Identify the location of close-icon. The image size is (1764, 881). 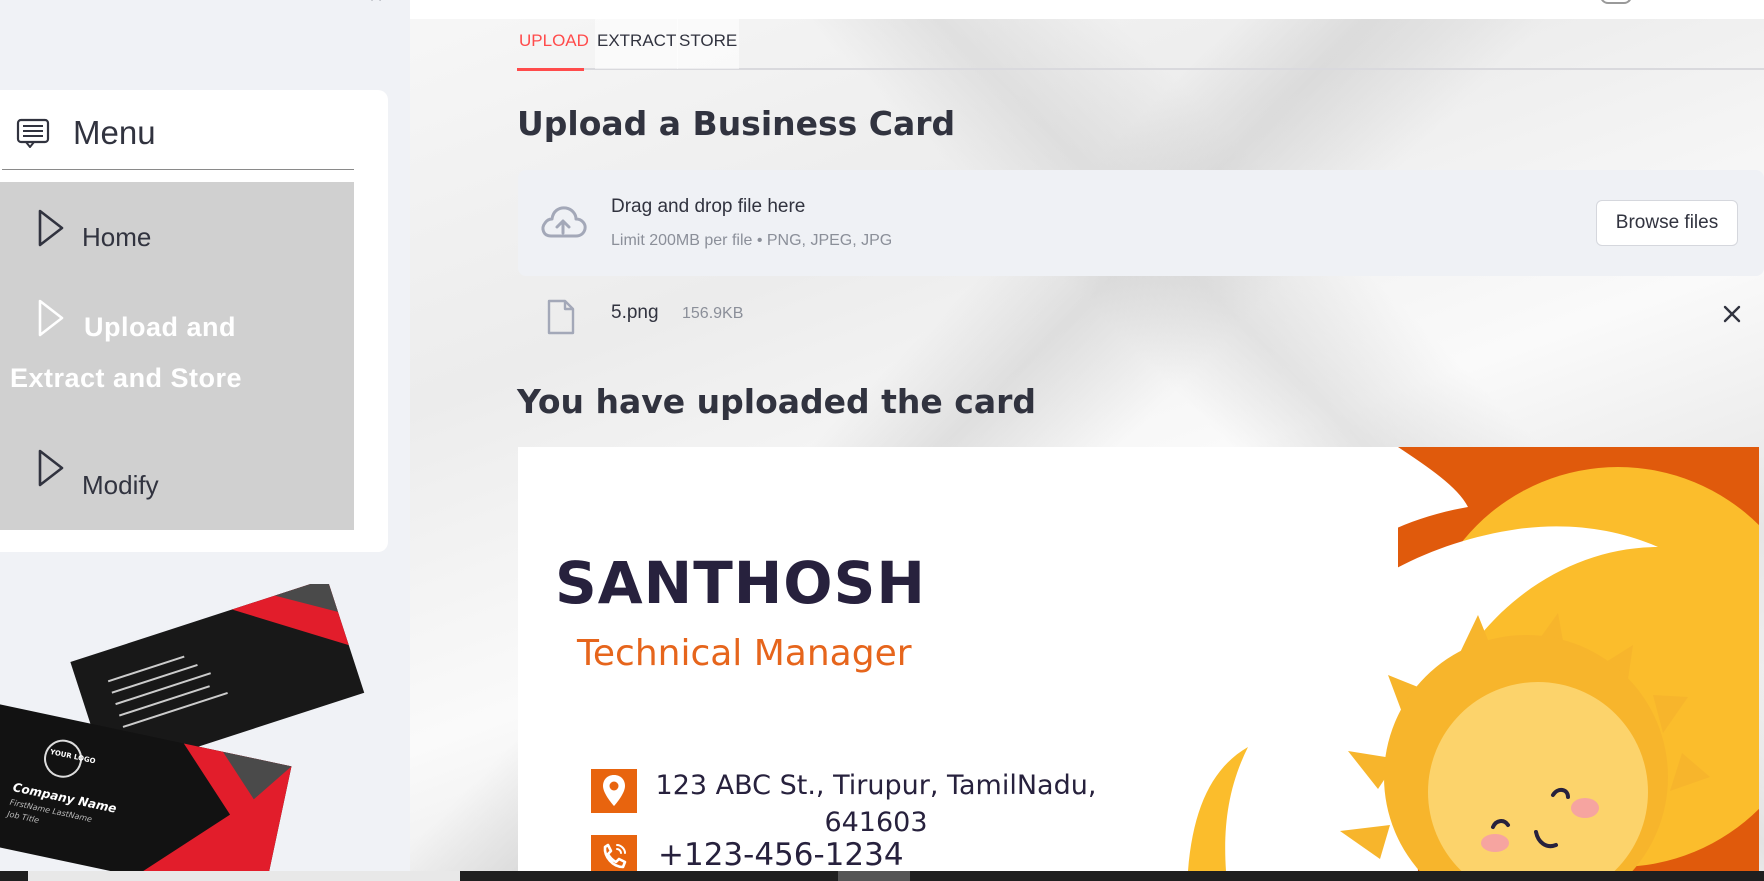
(1732, 314).